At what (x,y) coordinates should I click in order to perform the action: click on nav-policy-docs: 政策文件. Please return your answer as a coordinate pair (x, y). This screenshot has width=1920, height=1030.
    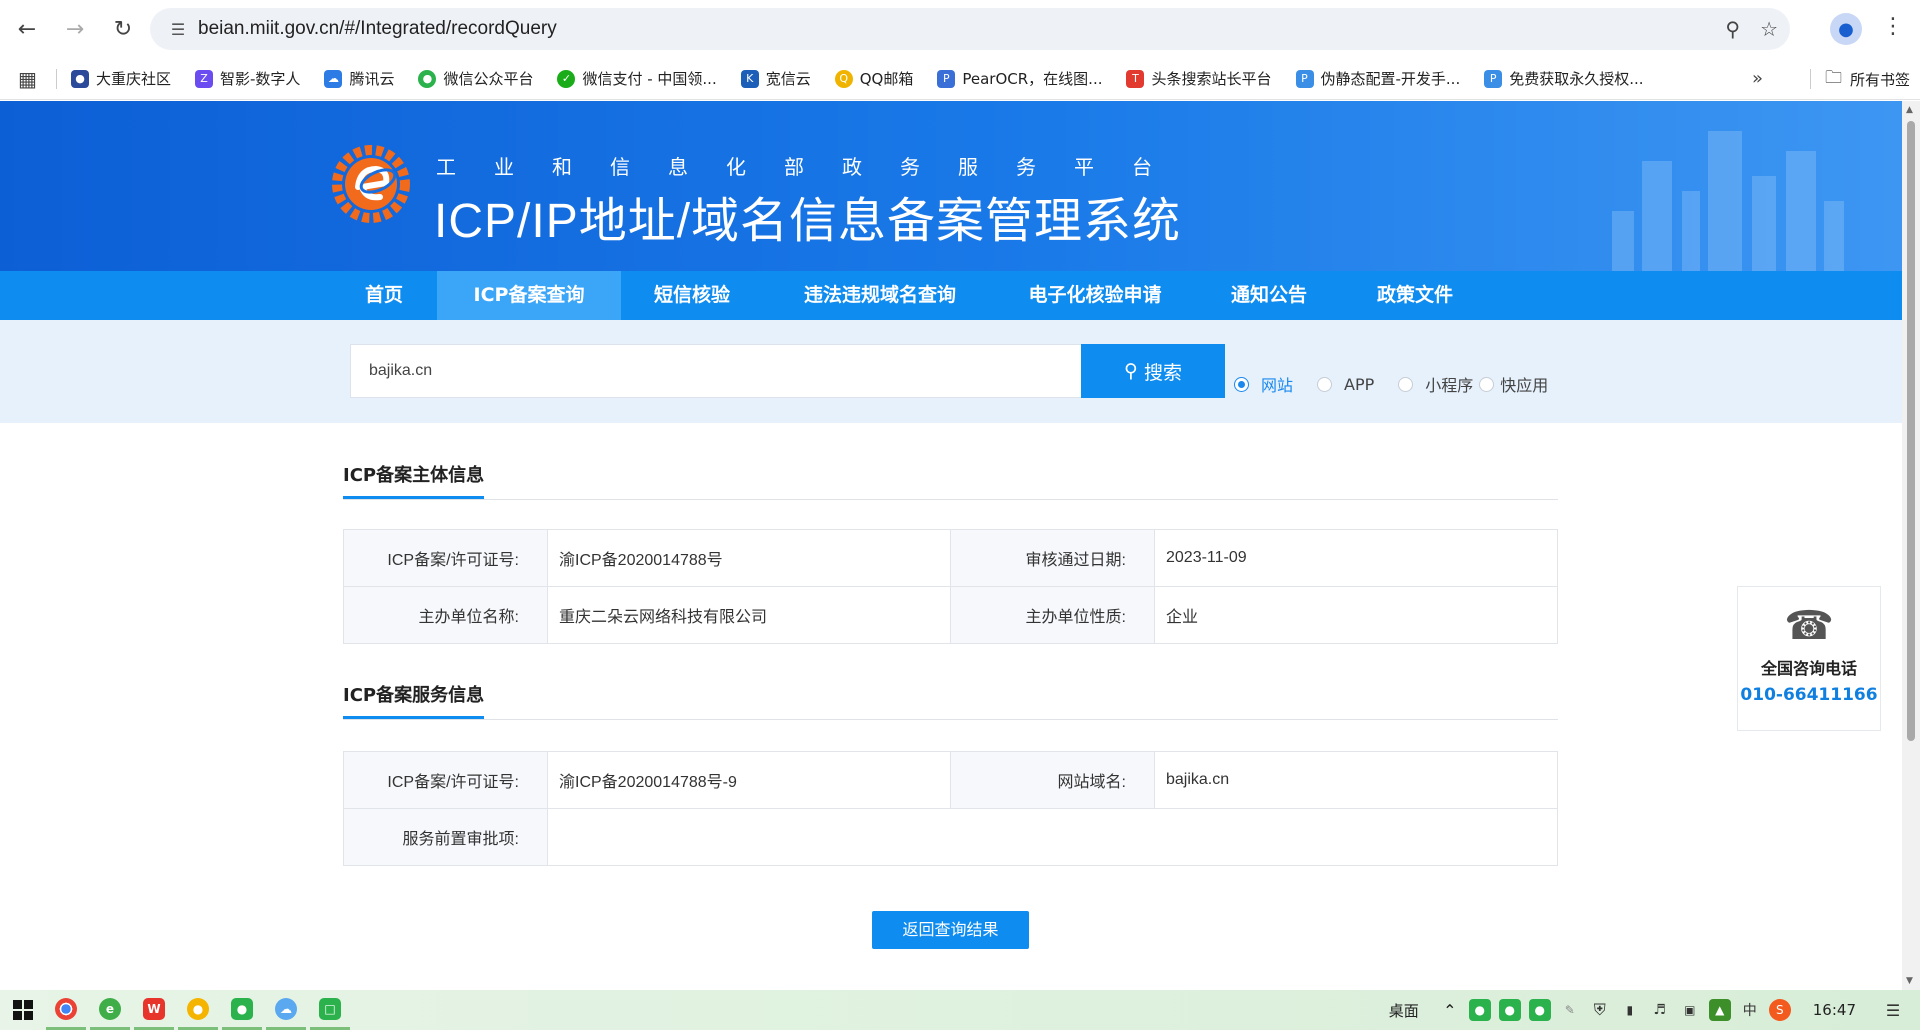
    Looking at the image, I should click on (1415, 295).